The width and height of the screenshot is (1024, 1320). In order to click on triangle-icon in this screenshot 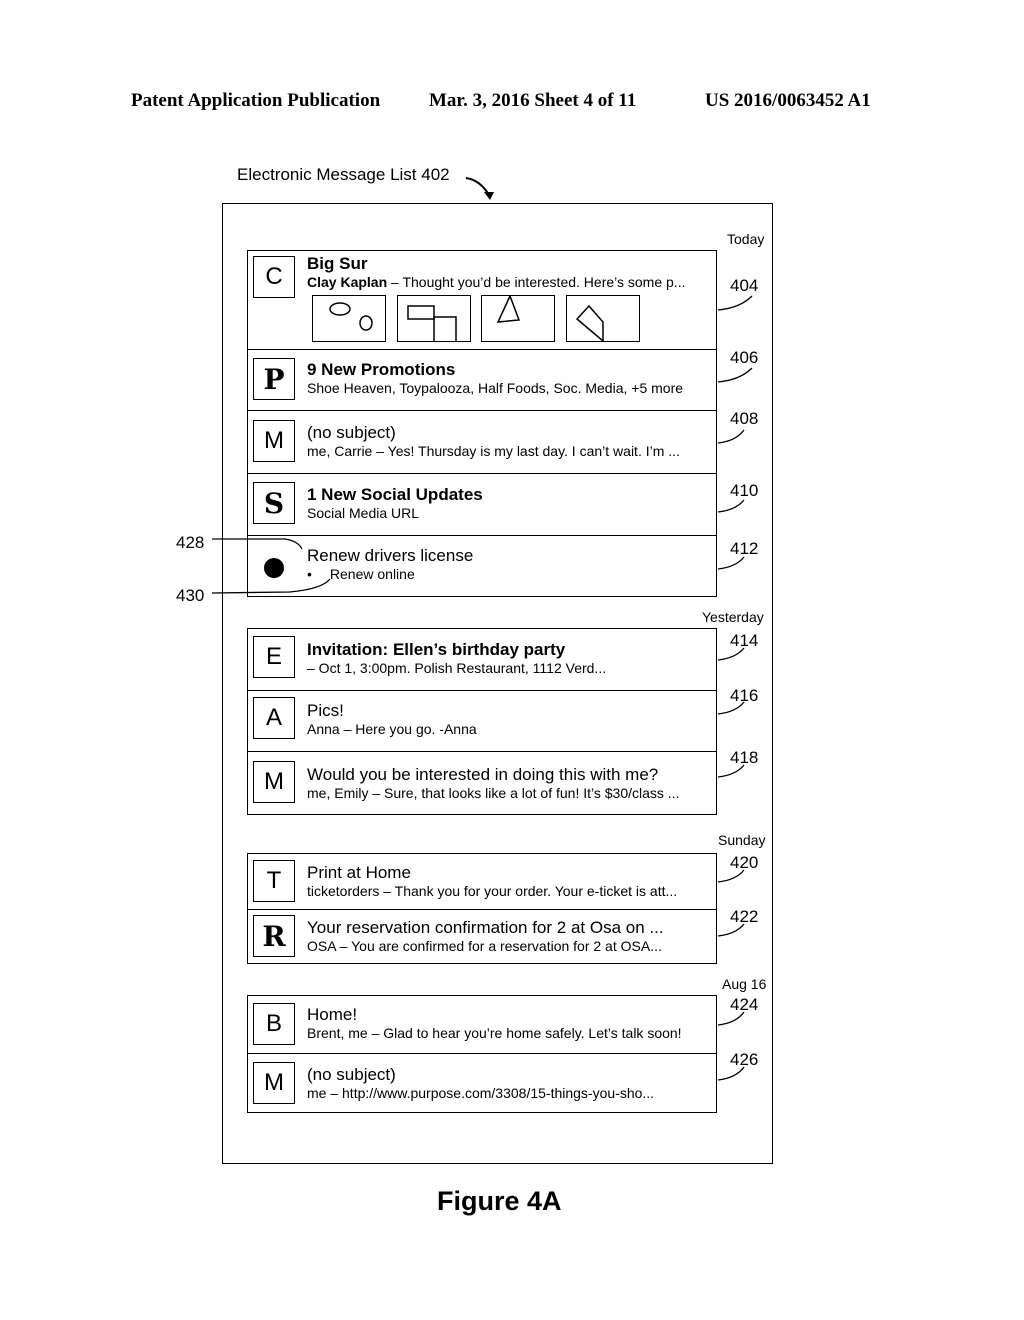, I will do `click(508, 308)`.